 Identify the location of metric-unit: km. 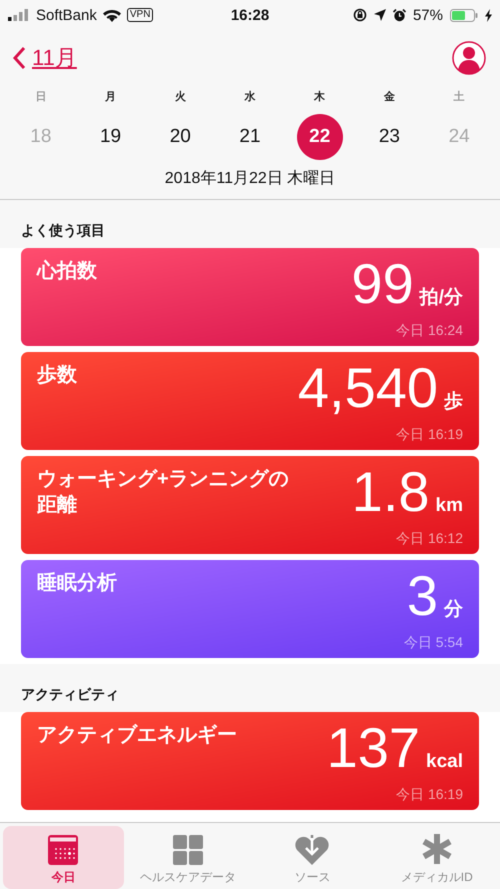
(449, 506).